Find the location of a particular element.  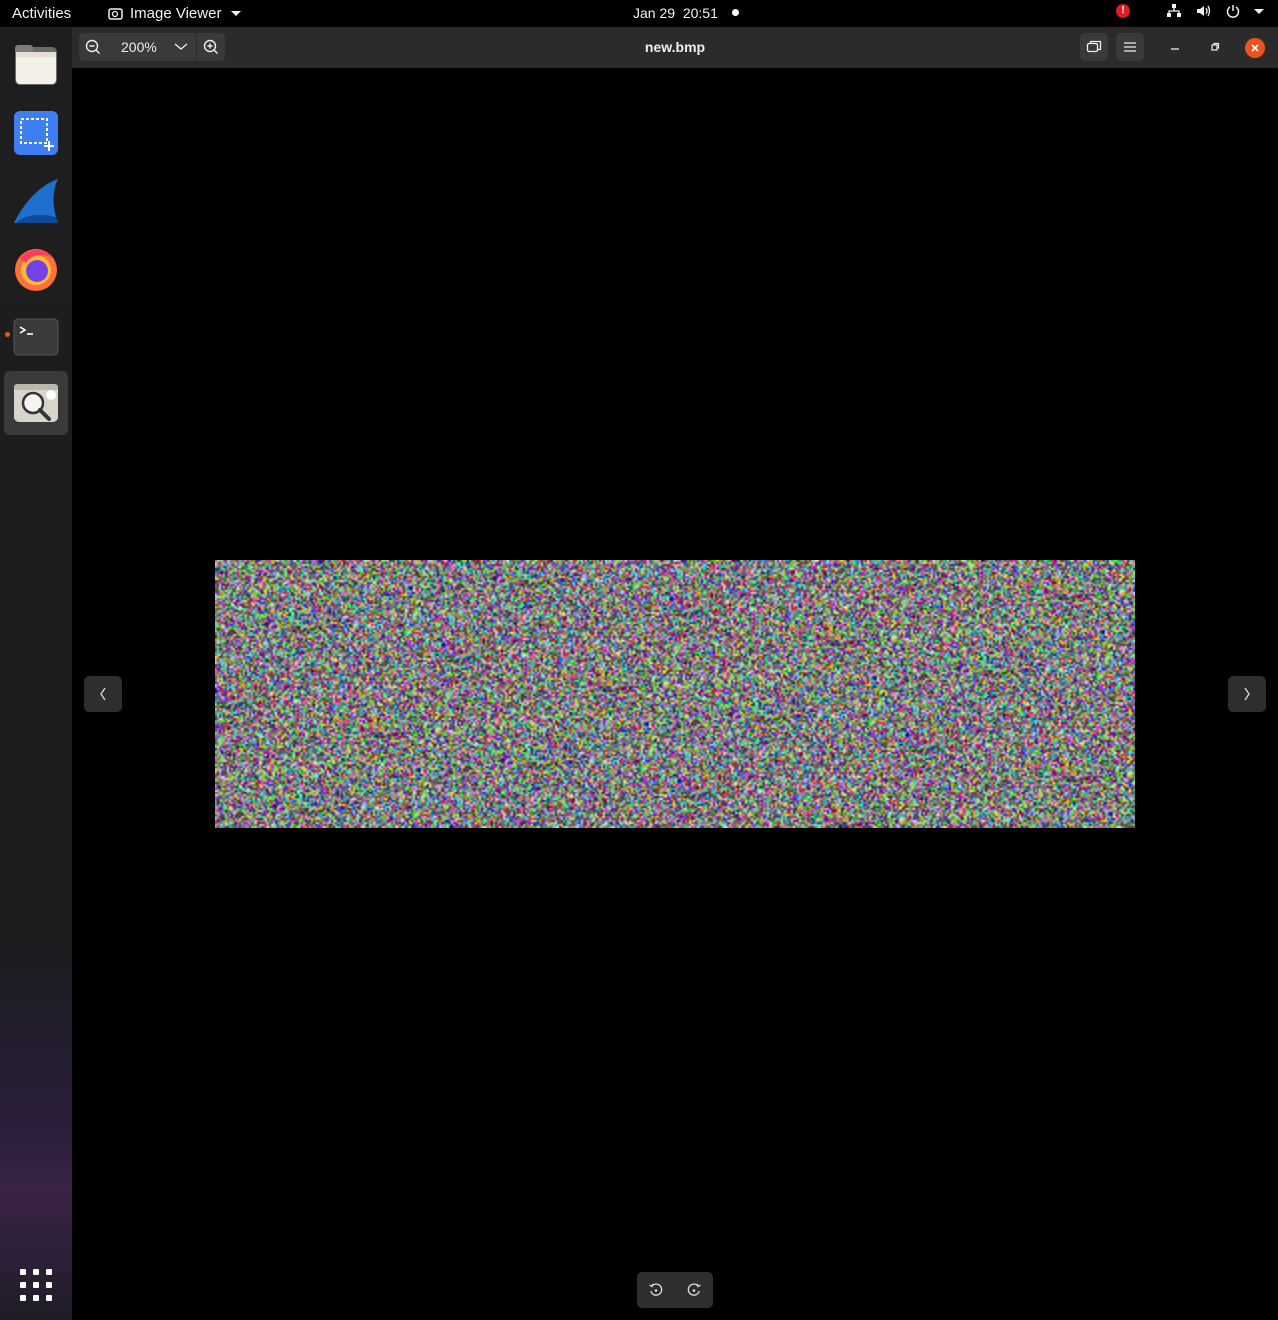

system-tray: ! is located at coordinates (1190, 11).